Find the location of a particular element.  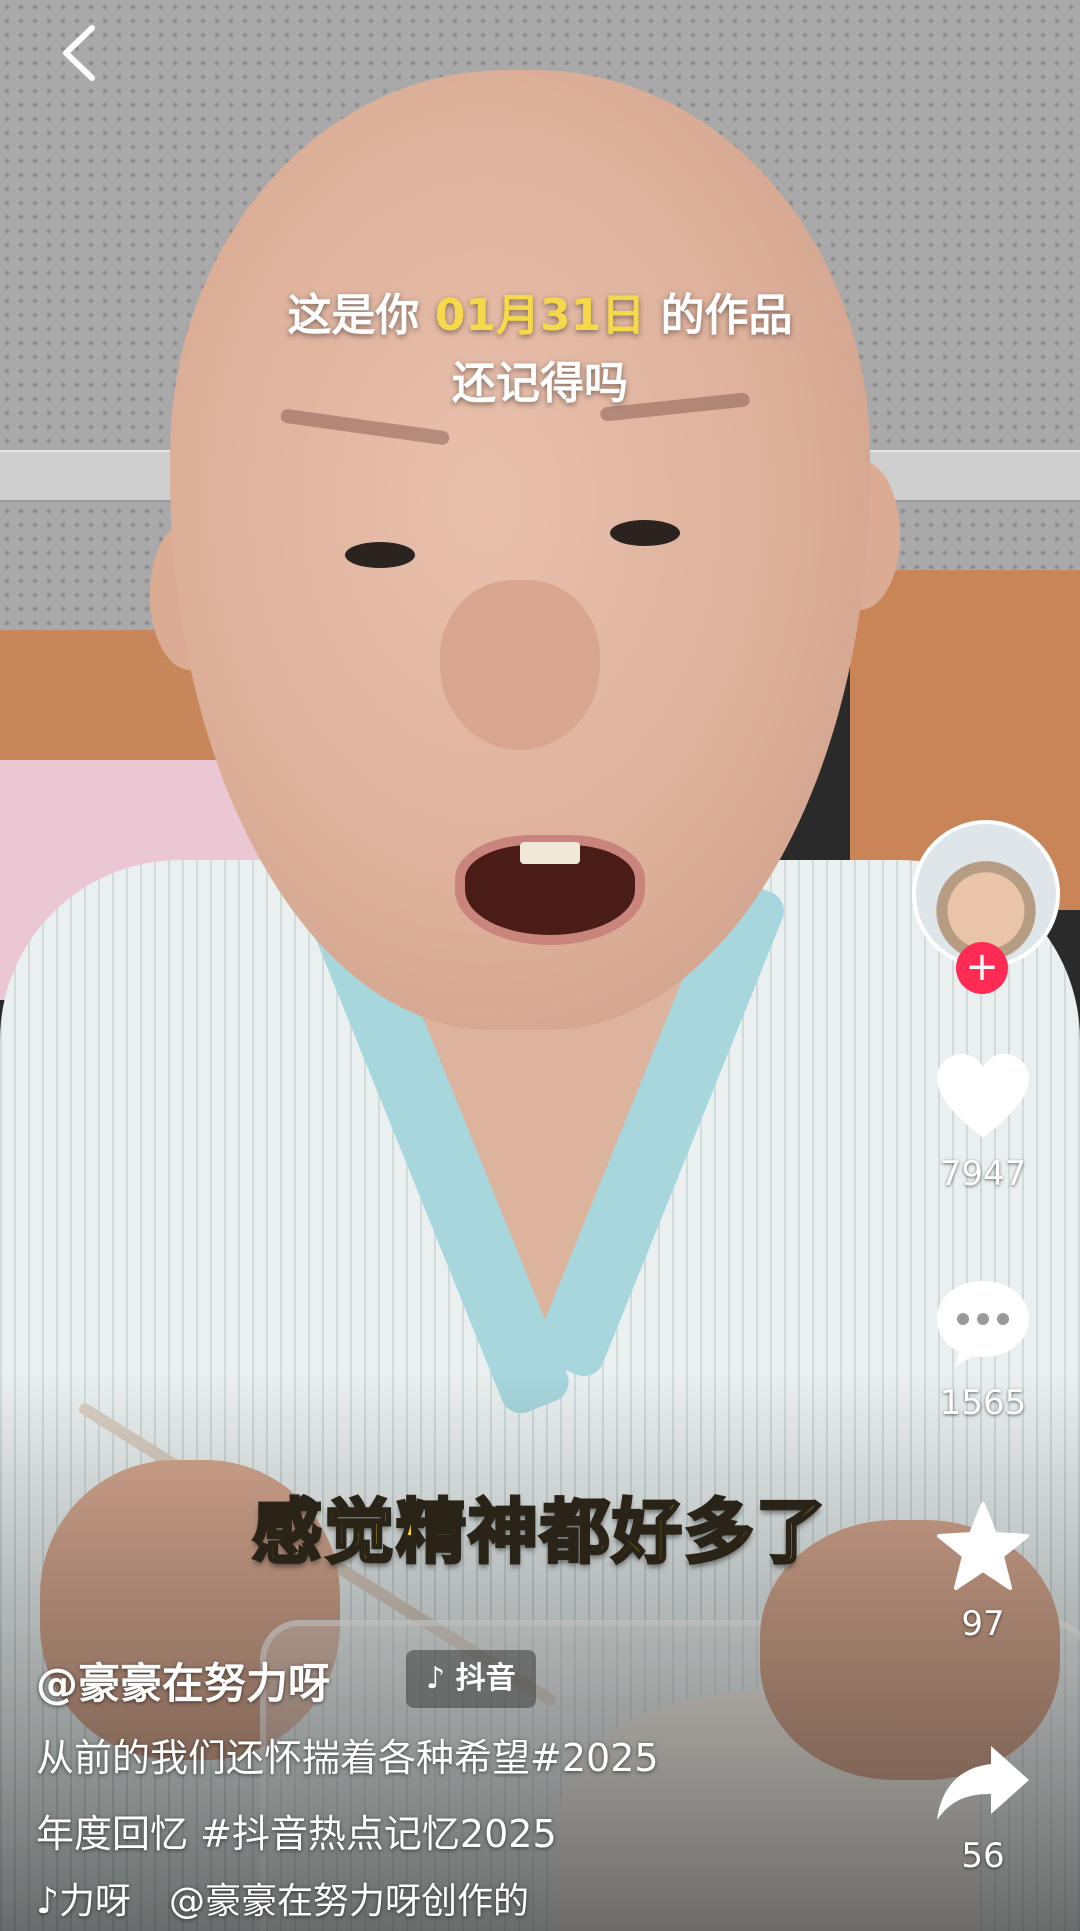

music-title-part1: 力呀 is located at coordinates (94, 1901).